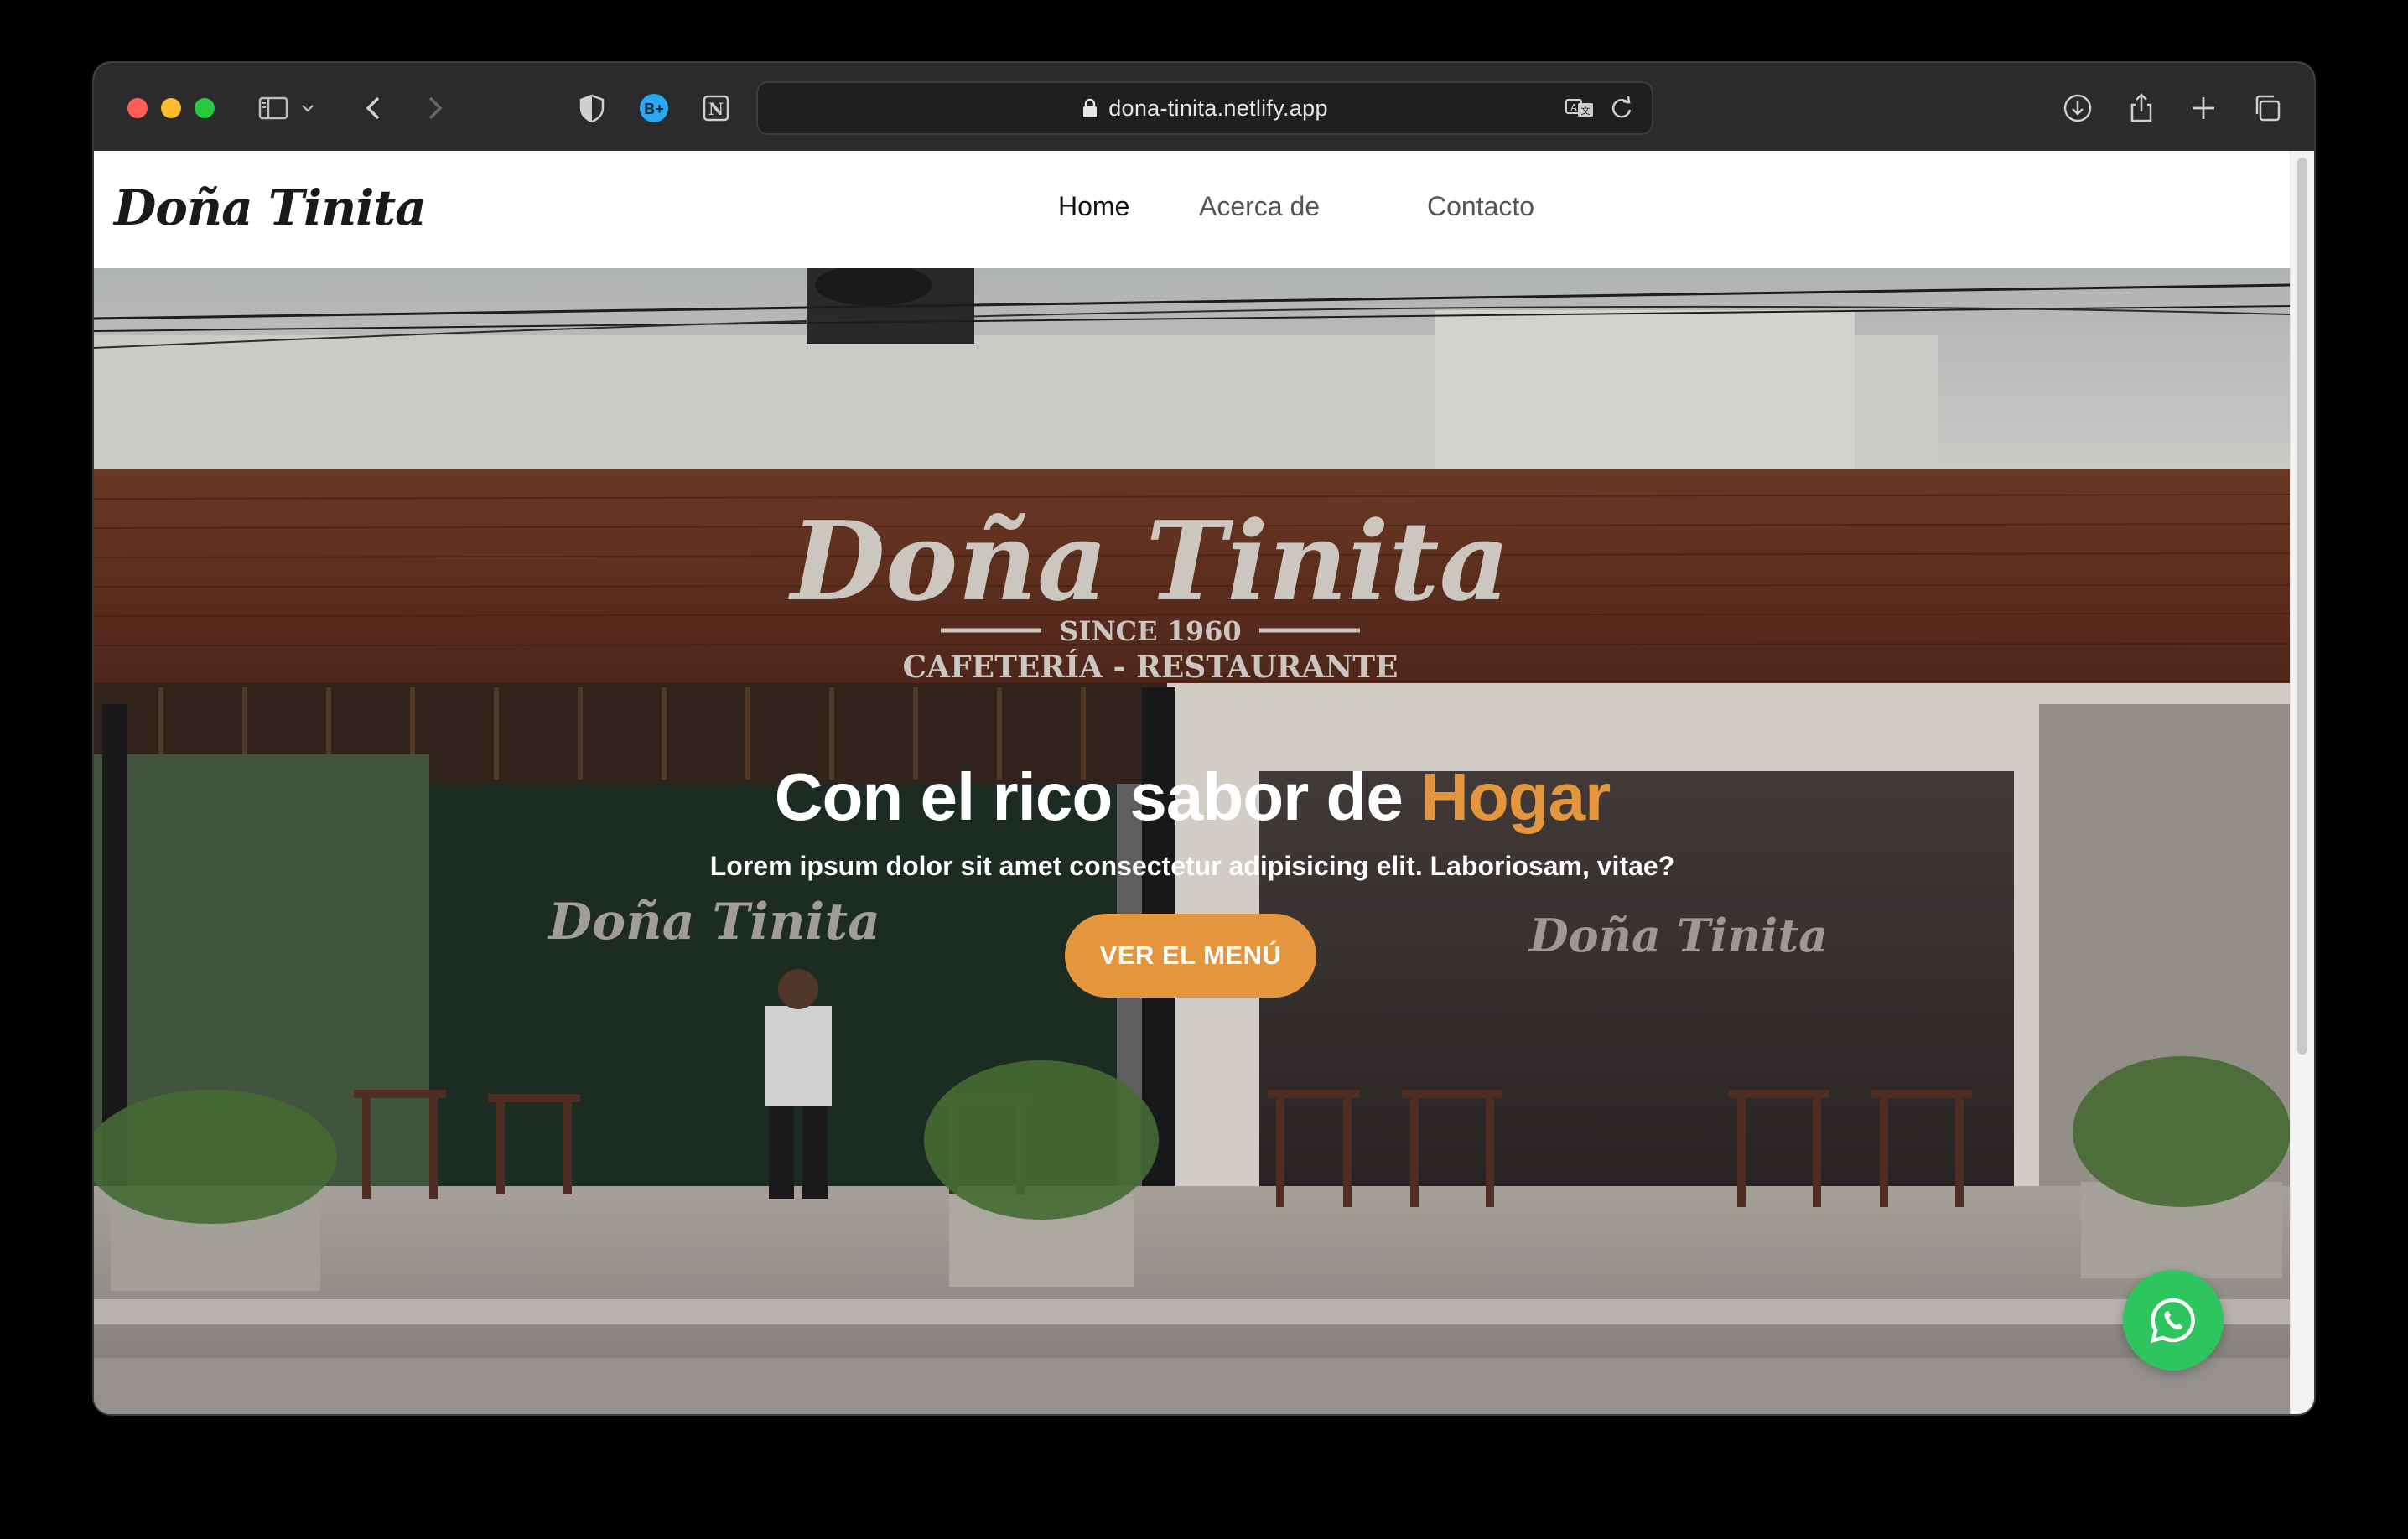 The height and width of the screenshot is (1539, 2408). I want to click on hero-title-prefix: Con el rico sabor de, so click(1097, 796).